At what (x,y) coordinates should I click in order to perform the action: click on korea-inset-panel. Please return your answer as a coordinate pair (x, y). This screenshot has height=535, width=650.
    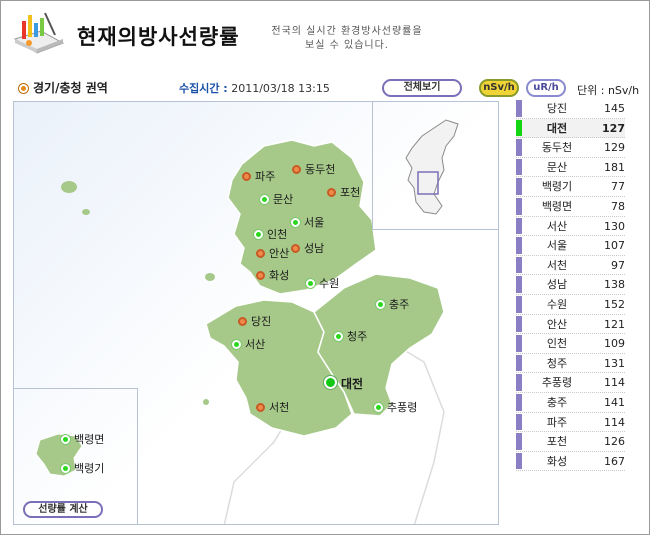
    Looking at the image, I should click on (435, 166).